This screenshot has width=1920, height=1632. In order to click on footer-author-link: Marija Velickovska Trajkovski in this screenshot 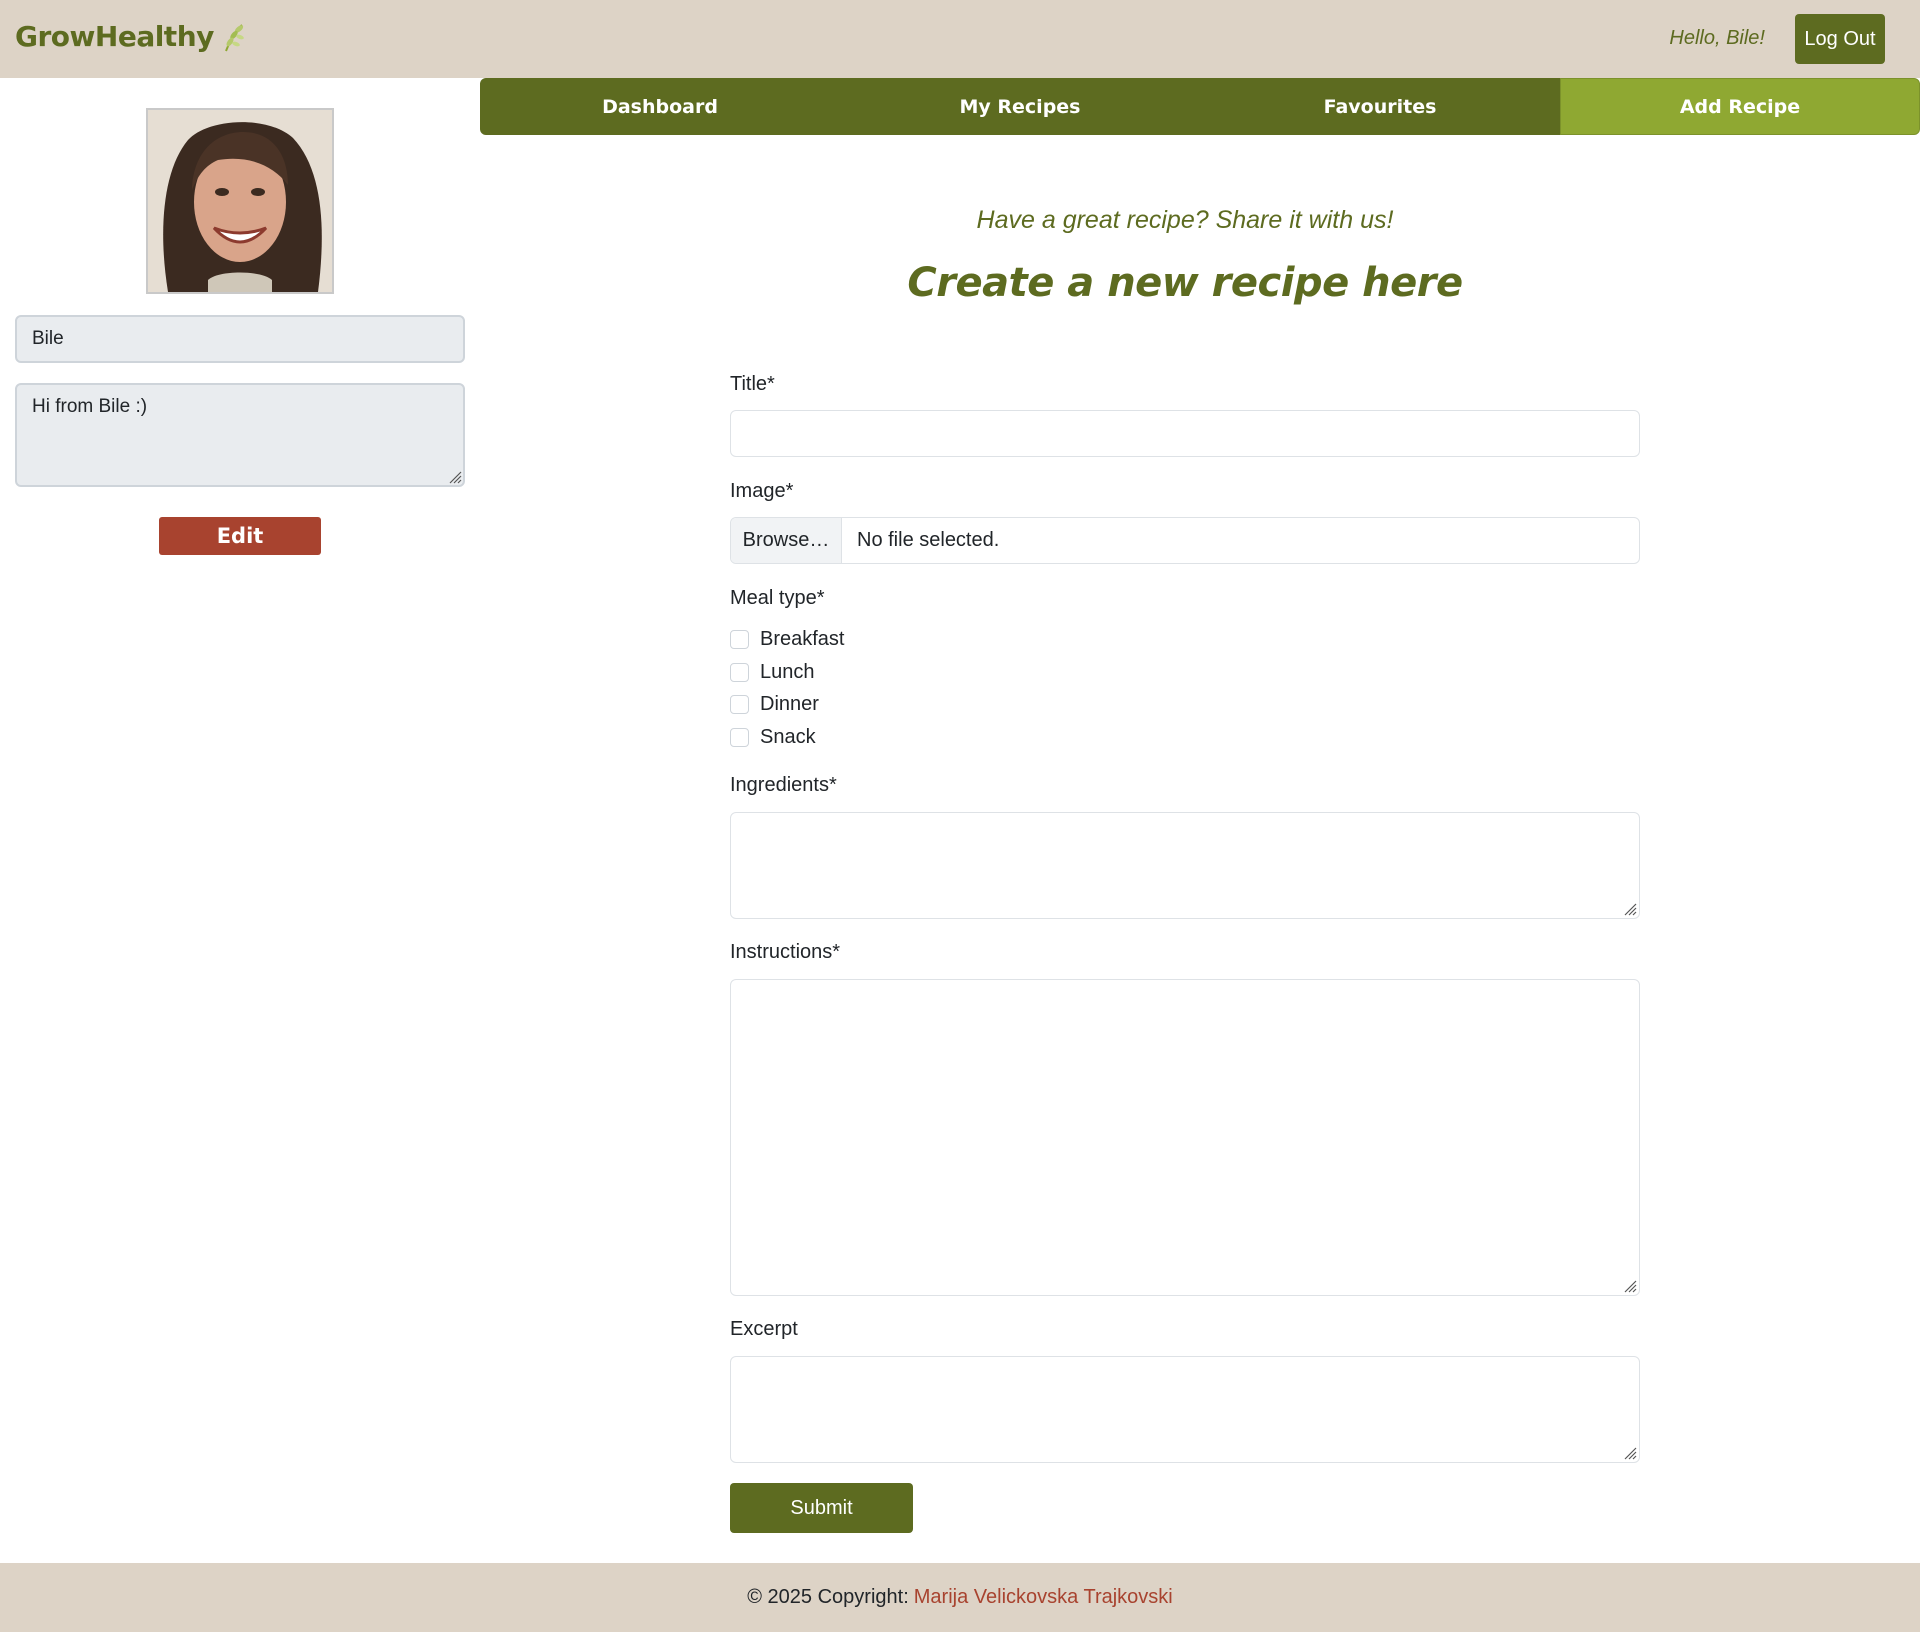, I will do `click(1043, 1597)`.